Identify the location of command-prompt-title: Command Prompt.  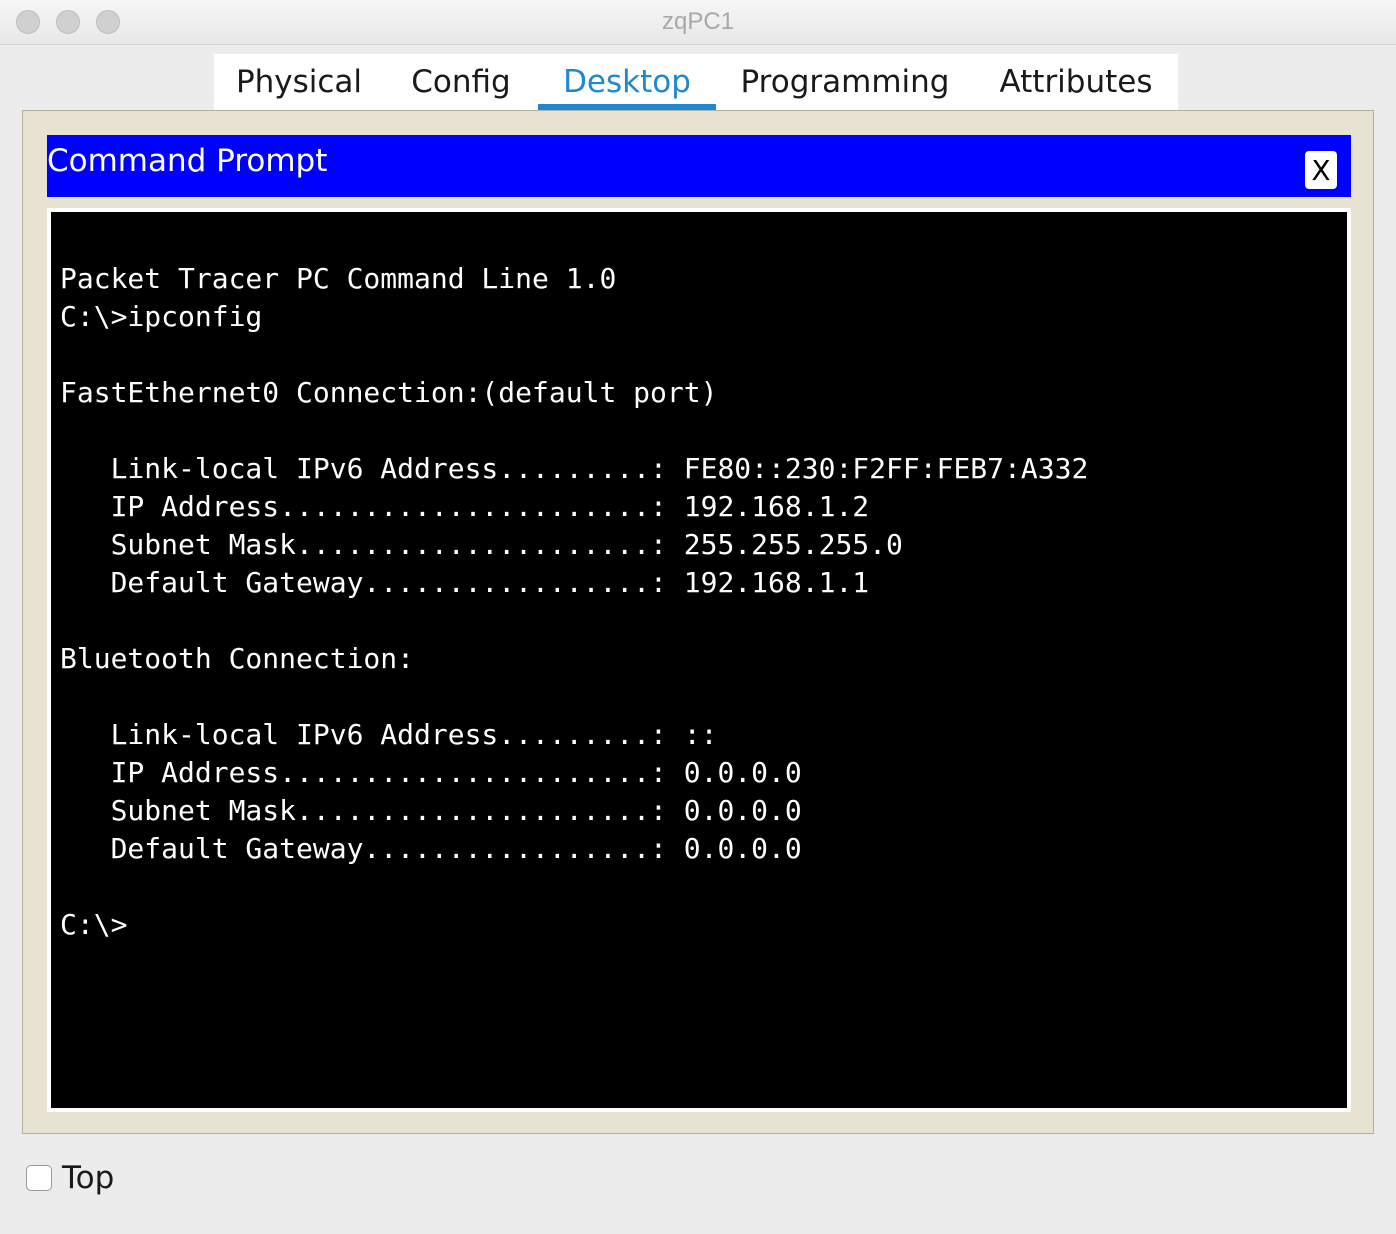
(187, 161).